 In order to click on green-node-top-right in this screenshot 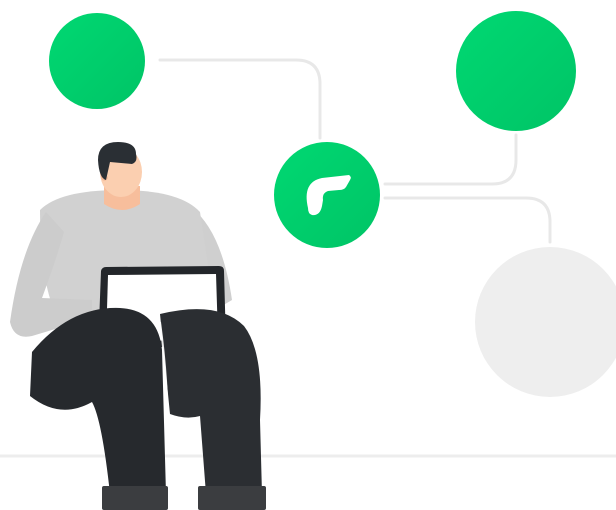, I will do `click(516, 71)`.